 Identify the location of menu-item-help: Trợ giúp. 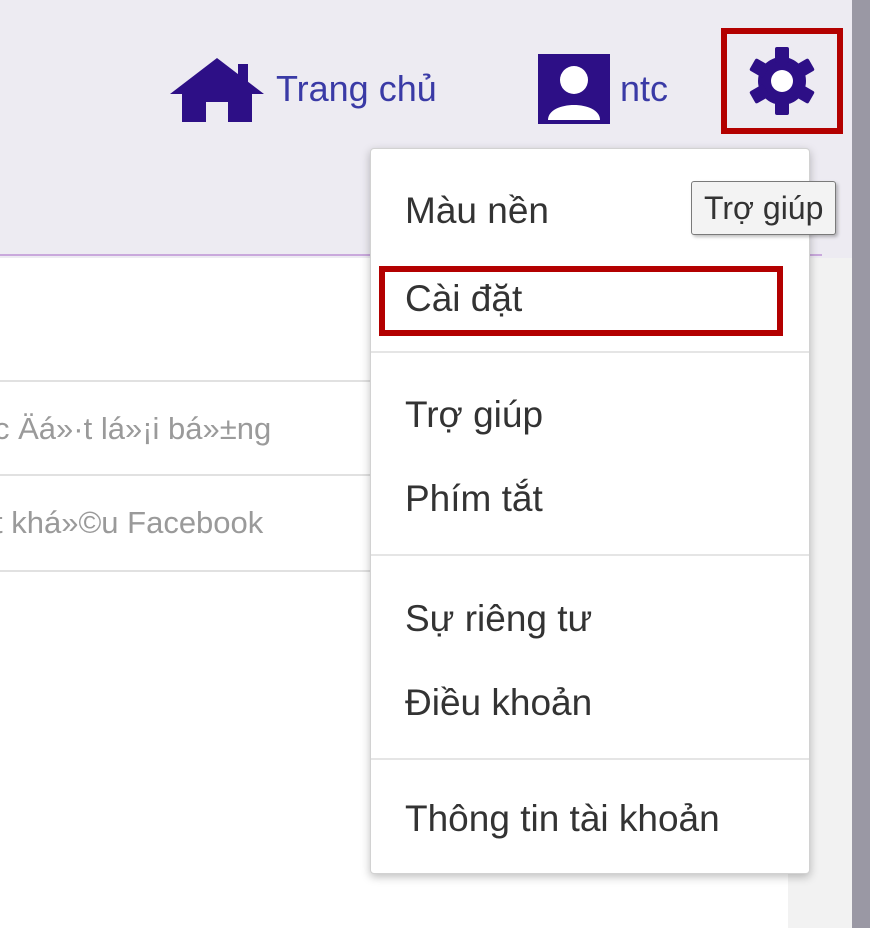
(474, 415).